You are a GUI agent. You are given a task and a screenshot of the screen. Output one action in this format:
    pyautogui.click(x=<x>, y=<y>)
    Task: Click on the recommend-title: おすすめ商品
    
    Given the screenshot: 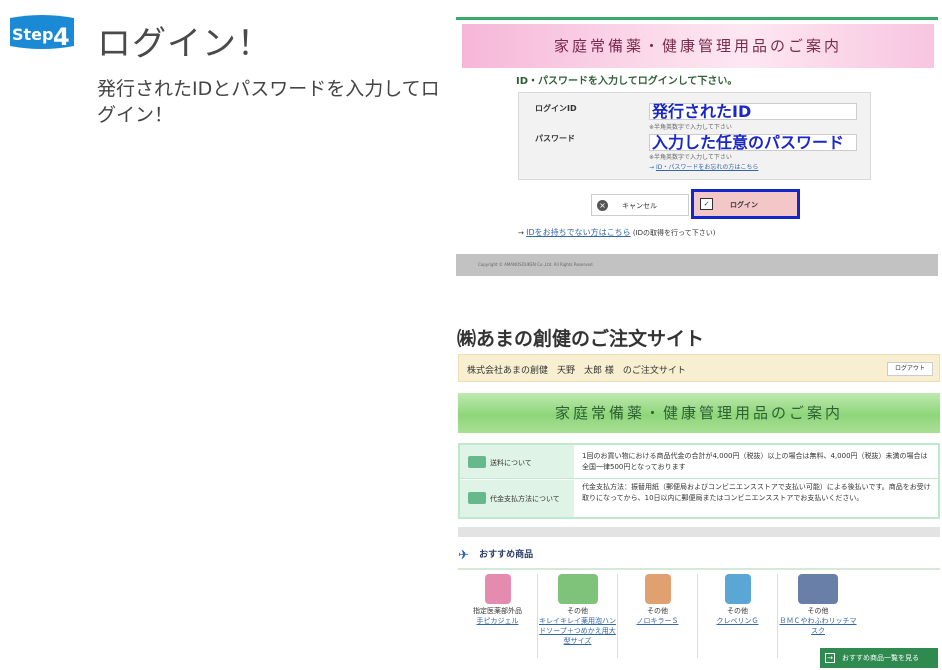 What is the action you would take?
    pyautogui.click(x=506, y=555)
    